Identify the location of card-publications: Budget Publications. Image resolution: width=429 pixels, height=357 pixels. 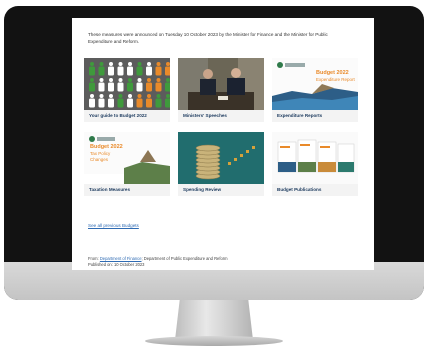
(315, 164).